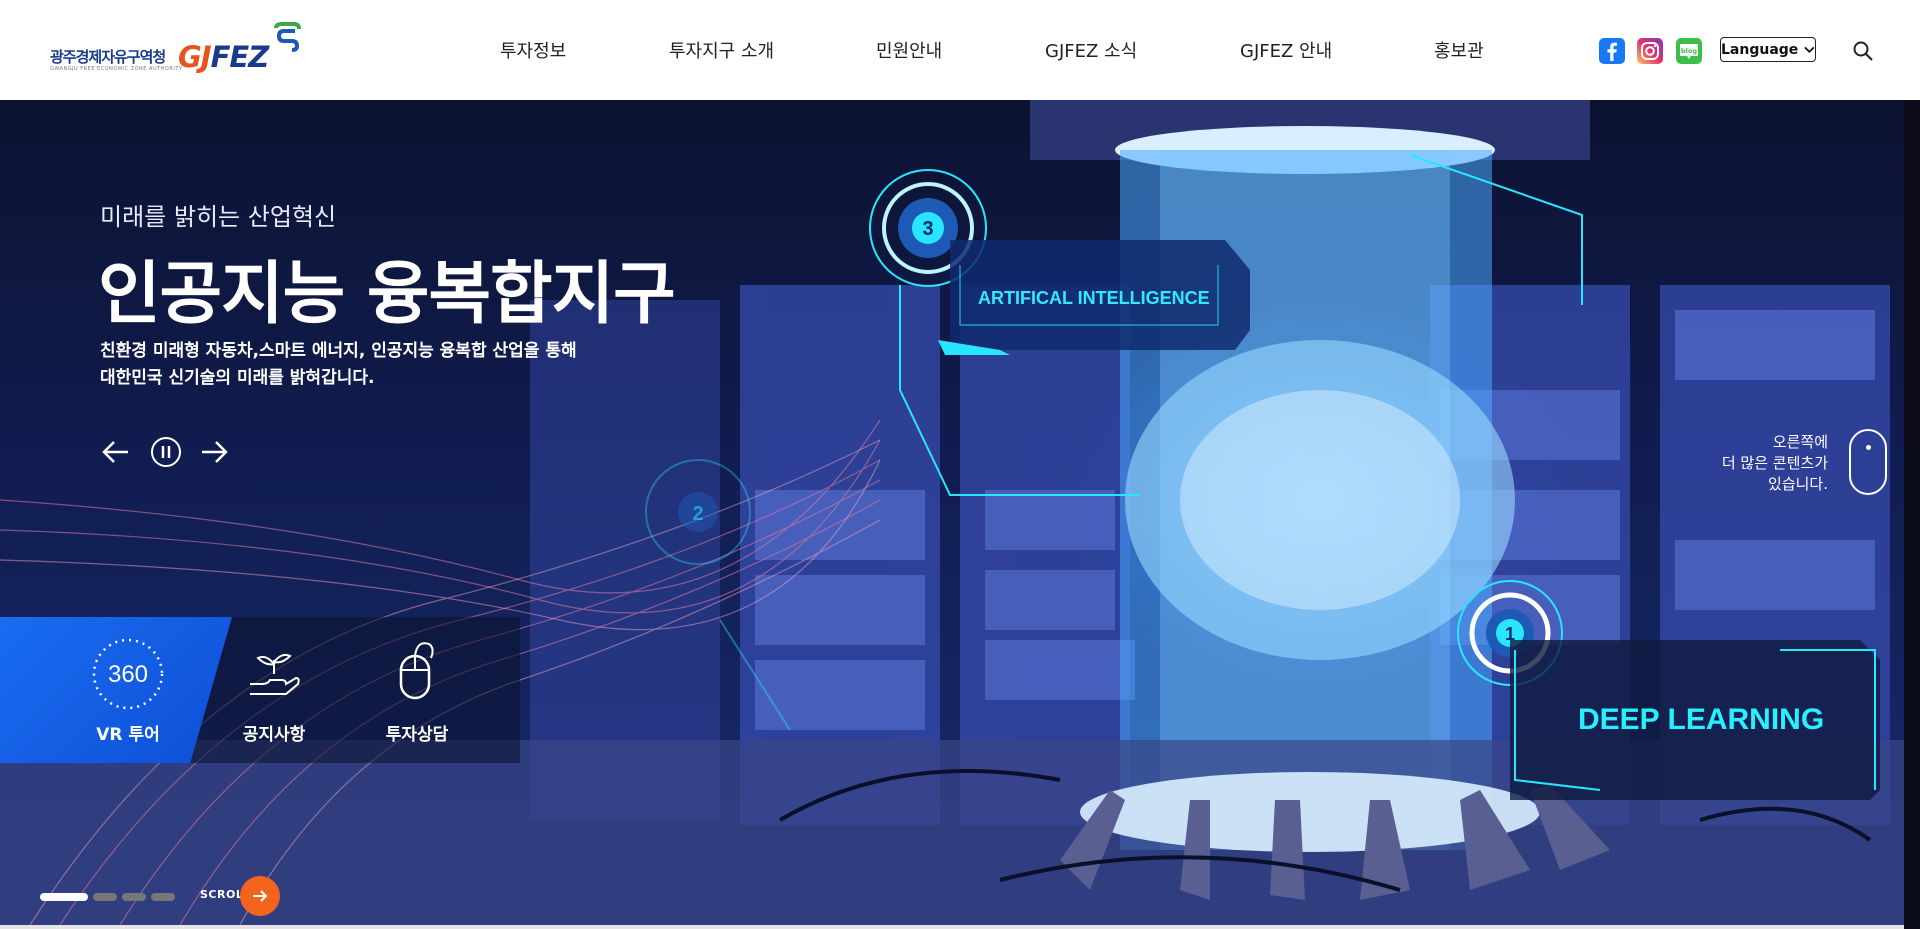  I want to click on quick-menu-vr-tour: 360 VR 투어, so click(128, 690).